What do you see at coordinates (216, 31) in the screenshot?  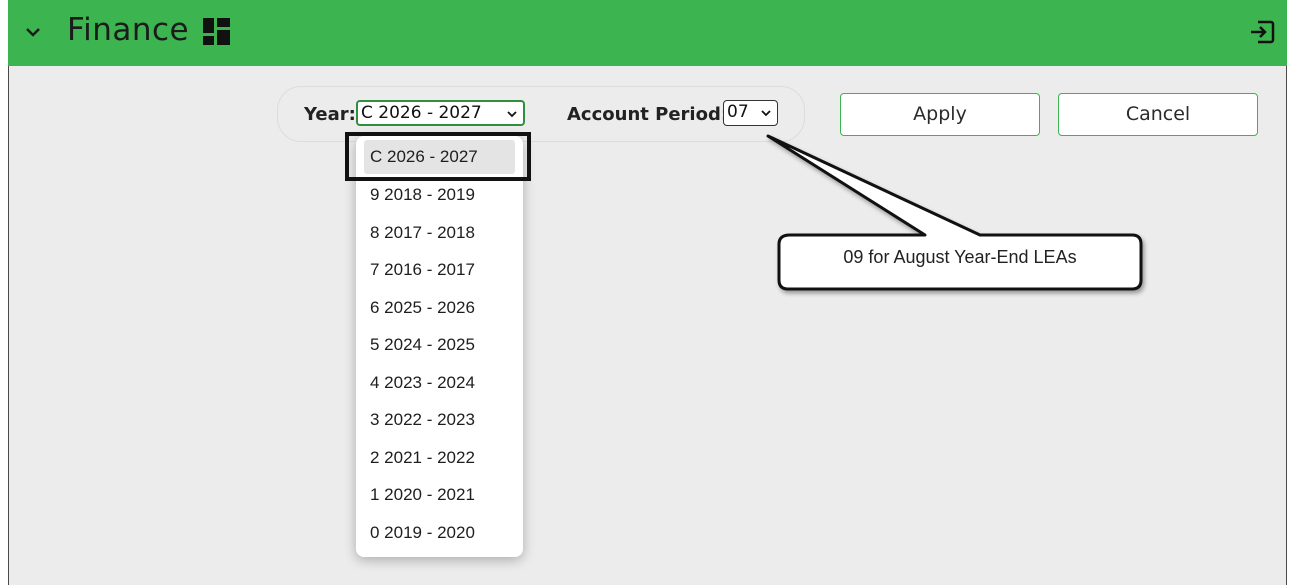 I see `grid-layout-icon` at bounding box center [216, 31].